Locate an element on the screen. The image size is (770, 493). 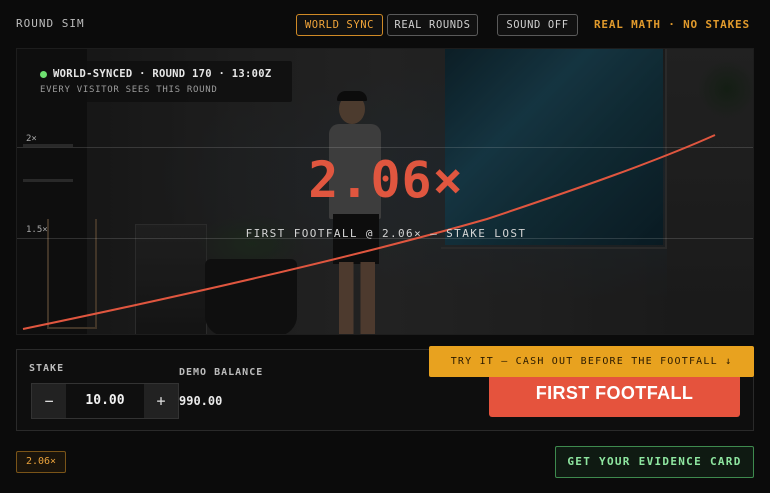
live-status-dot is located at coordinates (43, 74).